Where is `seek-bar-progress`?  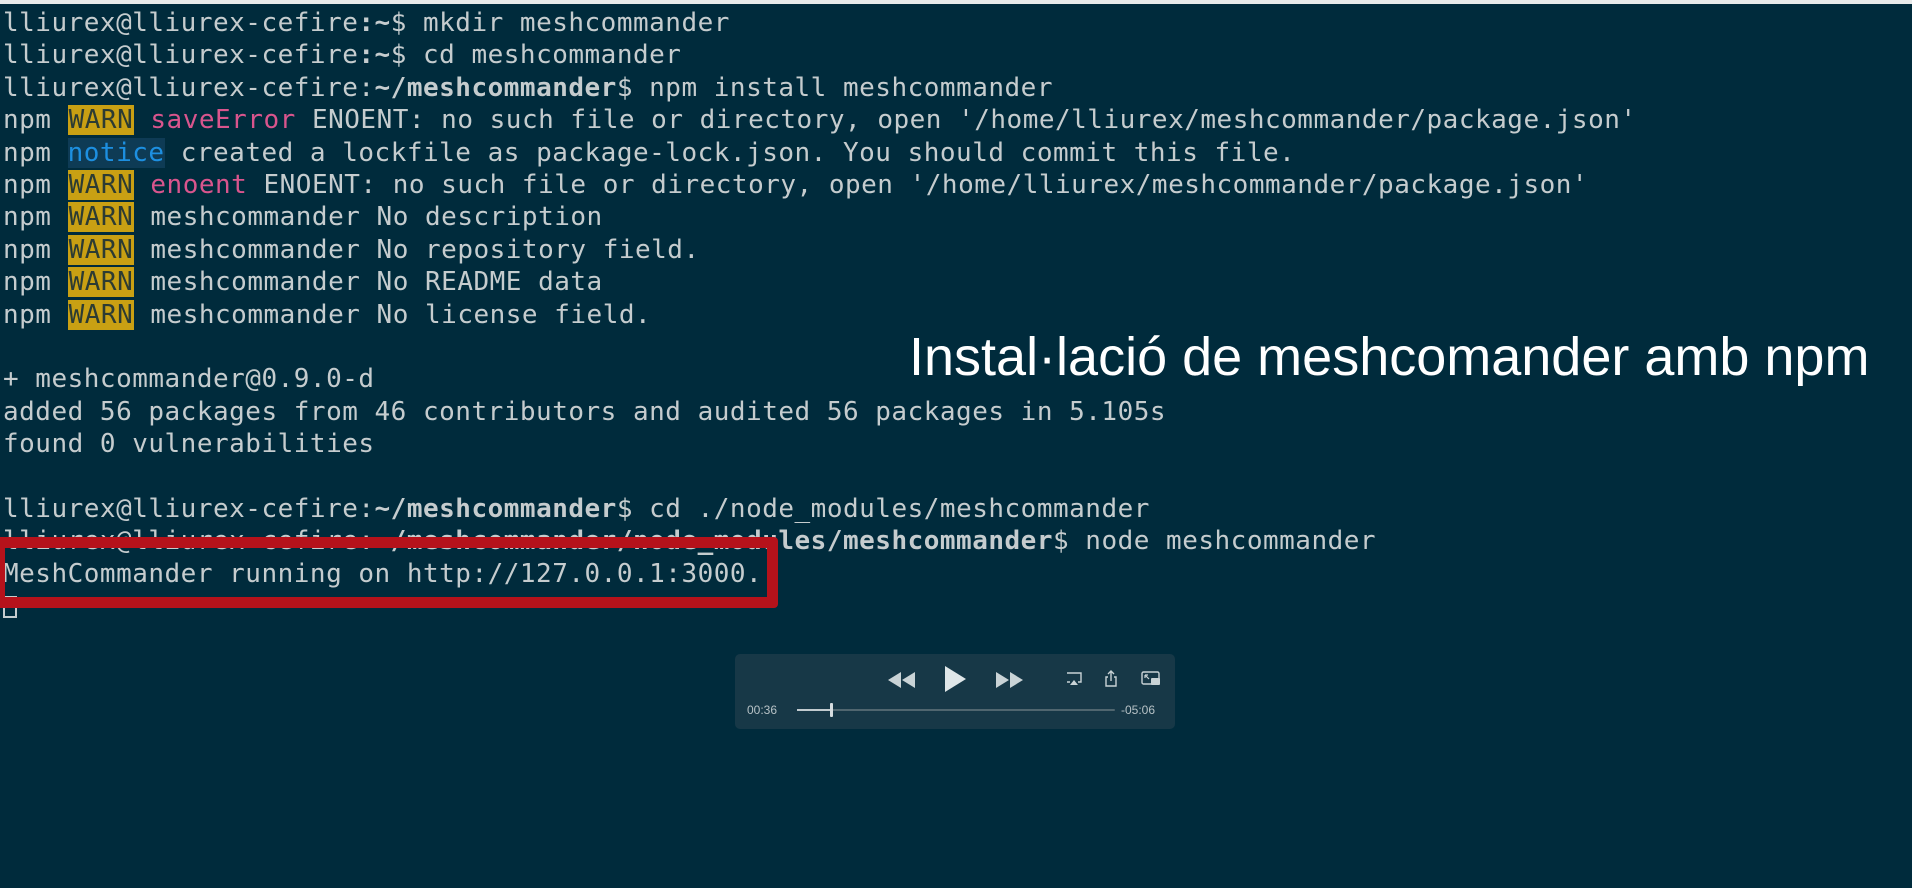
seek-bar-progress is located at coordinates (814, 710).